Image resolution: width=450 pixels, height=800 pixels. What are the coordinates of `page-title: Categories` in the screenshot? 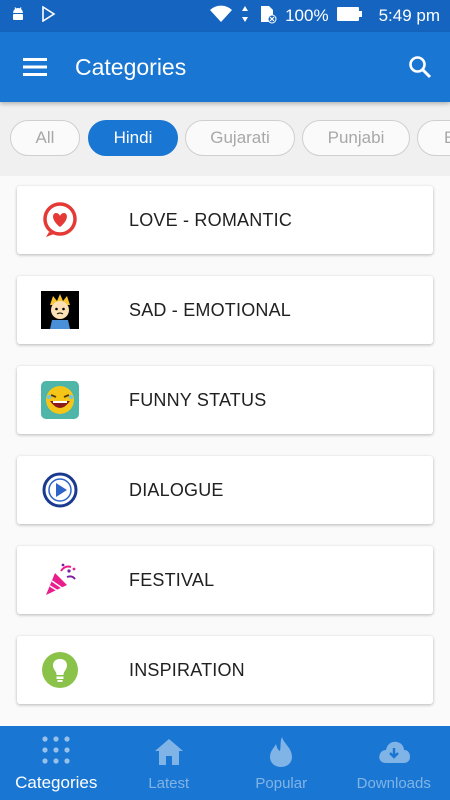 It's located at (131, 66).